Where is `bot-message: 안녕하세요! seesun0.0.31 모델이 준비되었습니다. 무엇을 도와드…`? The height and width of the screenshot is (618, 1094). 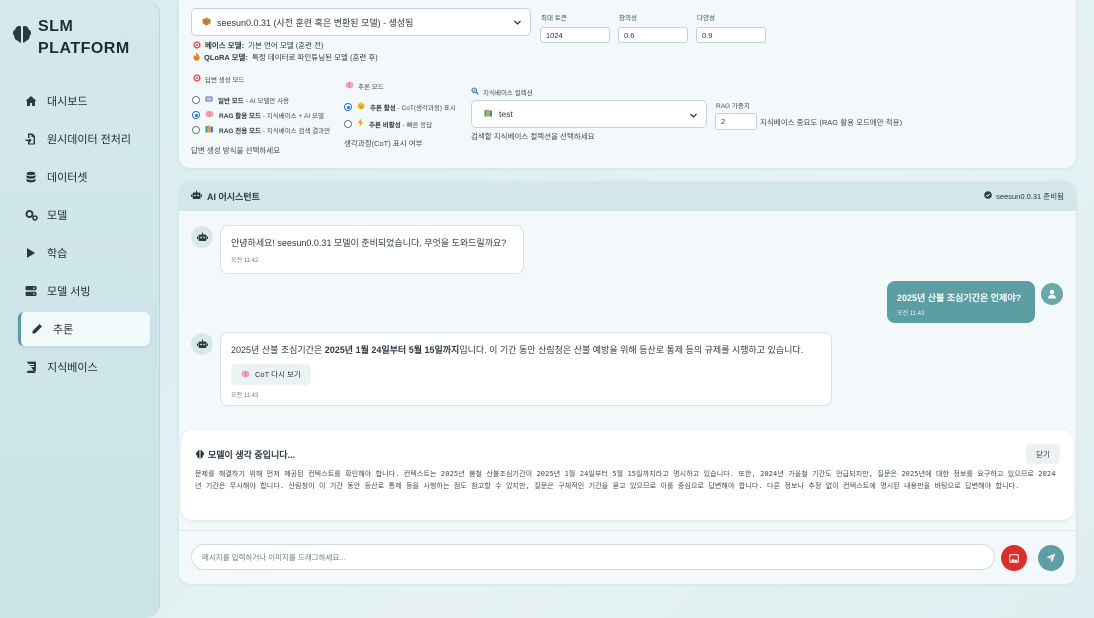
bot-message: 안녕하세요! seesun0.0.31 모델이 준비되었습니다. 무엇을 도와드… is located at coordinates (372, 249).